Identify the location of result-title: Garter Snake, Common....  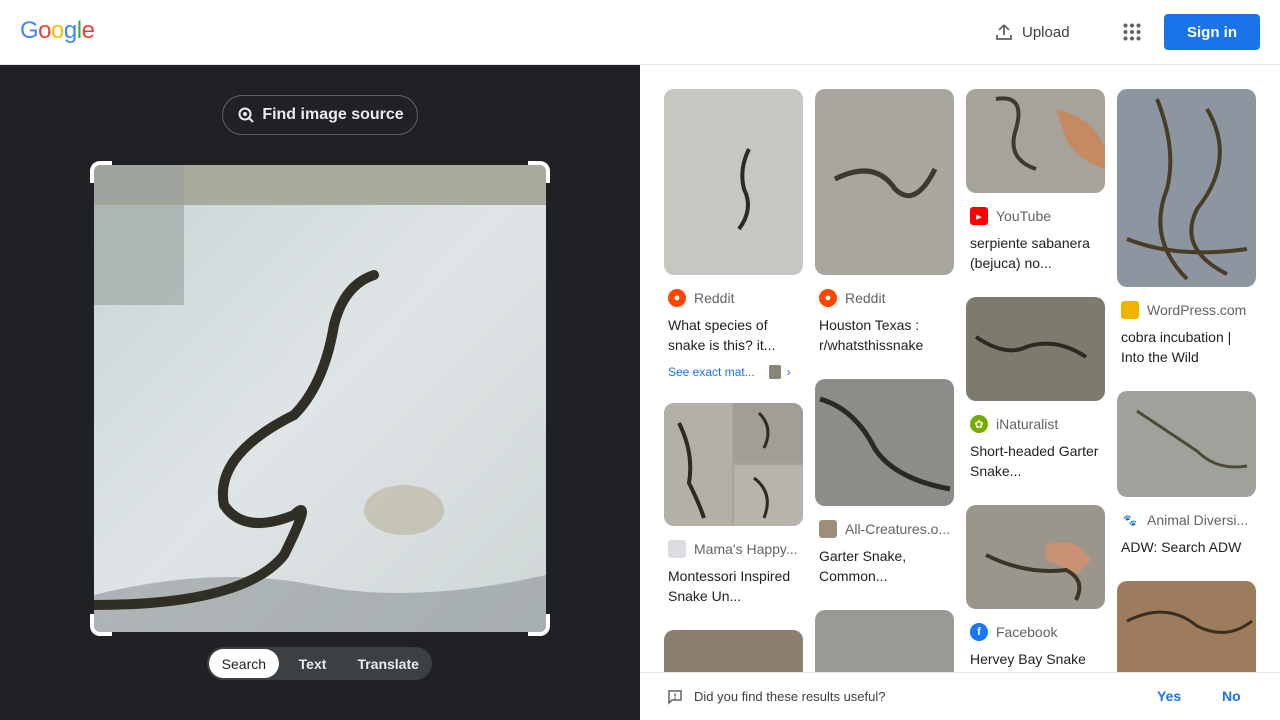
(884, 566).